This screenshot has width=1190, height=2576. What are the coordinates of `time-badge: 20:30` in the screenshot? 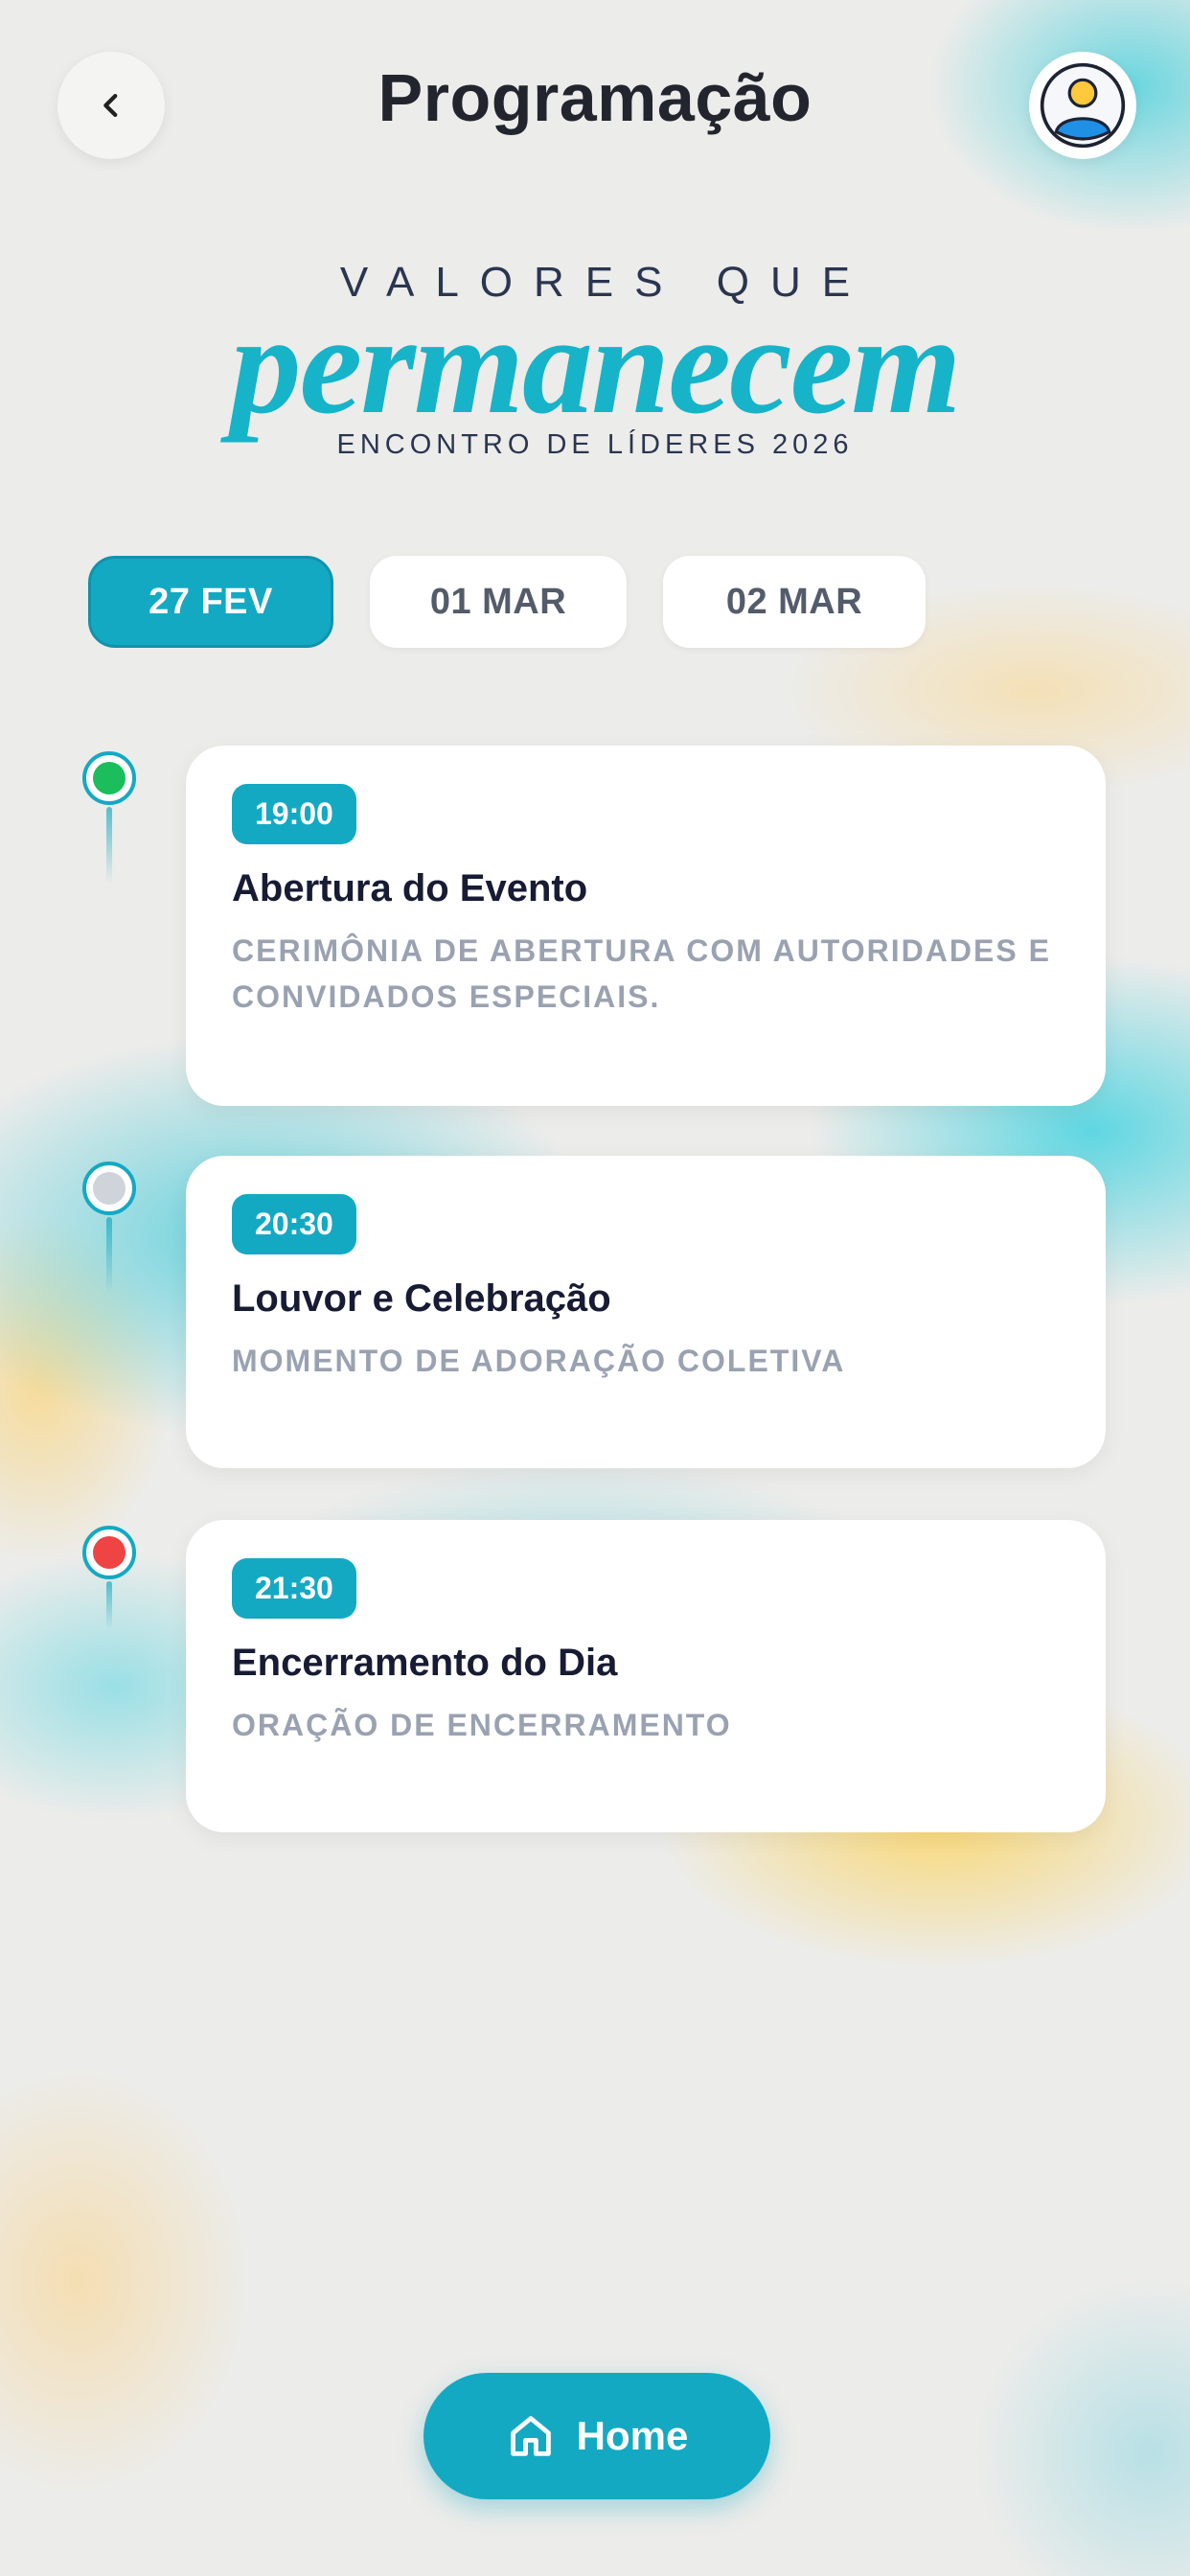 It's located at (294, 1224).